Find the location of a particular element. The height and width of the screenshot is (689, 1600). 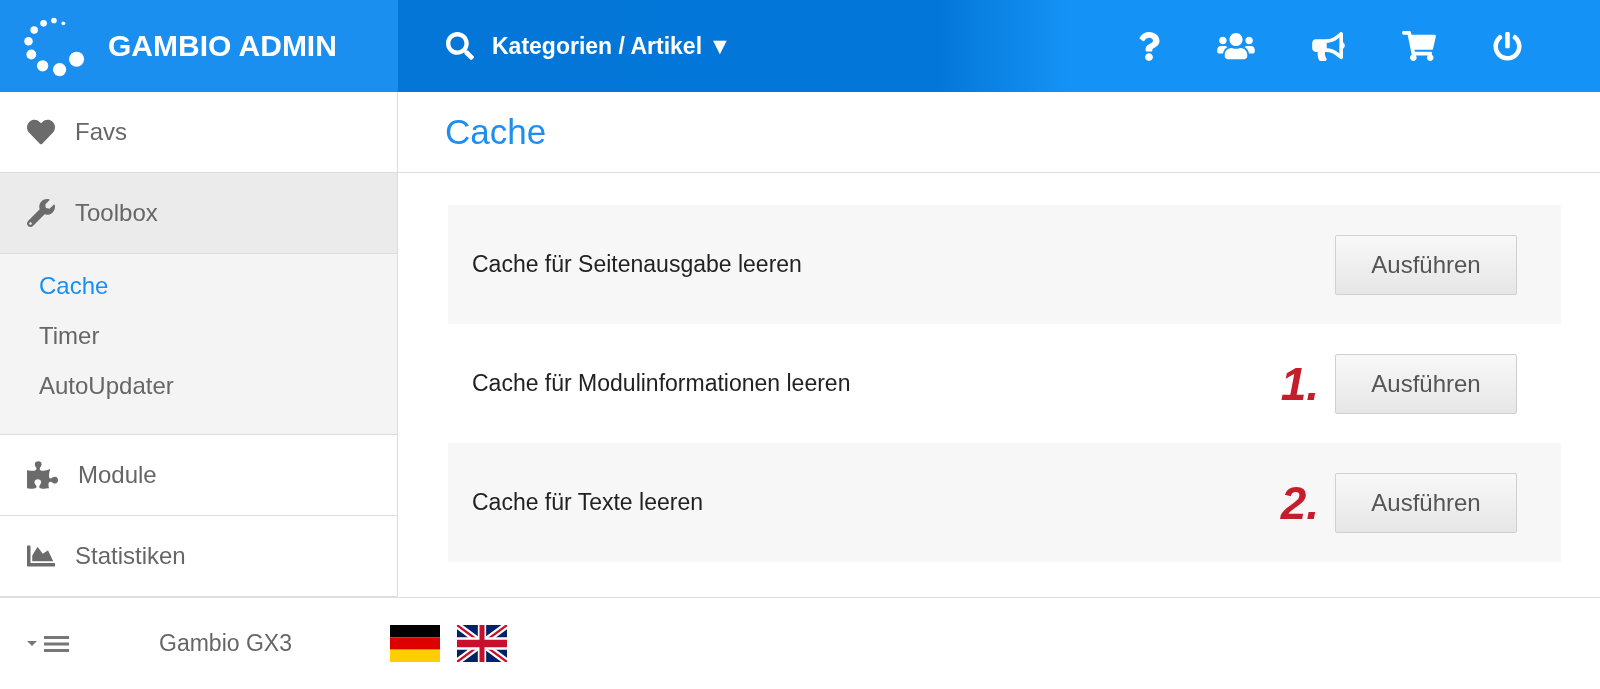

submenu-item: Cache is located at coordinates (198, 286).